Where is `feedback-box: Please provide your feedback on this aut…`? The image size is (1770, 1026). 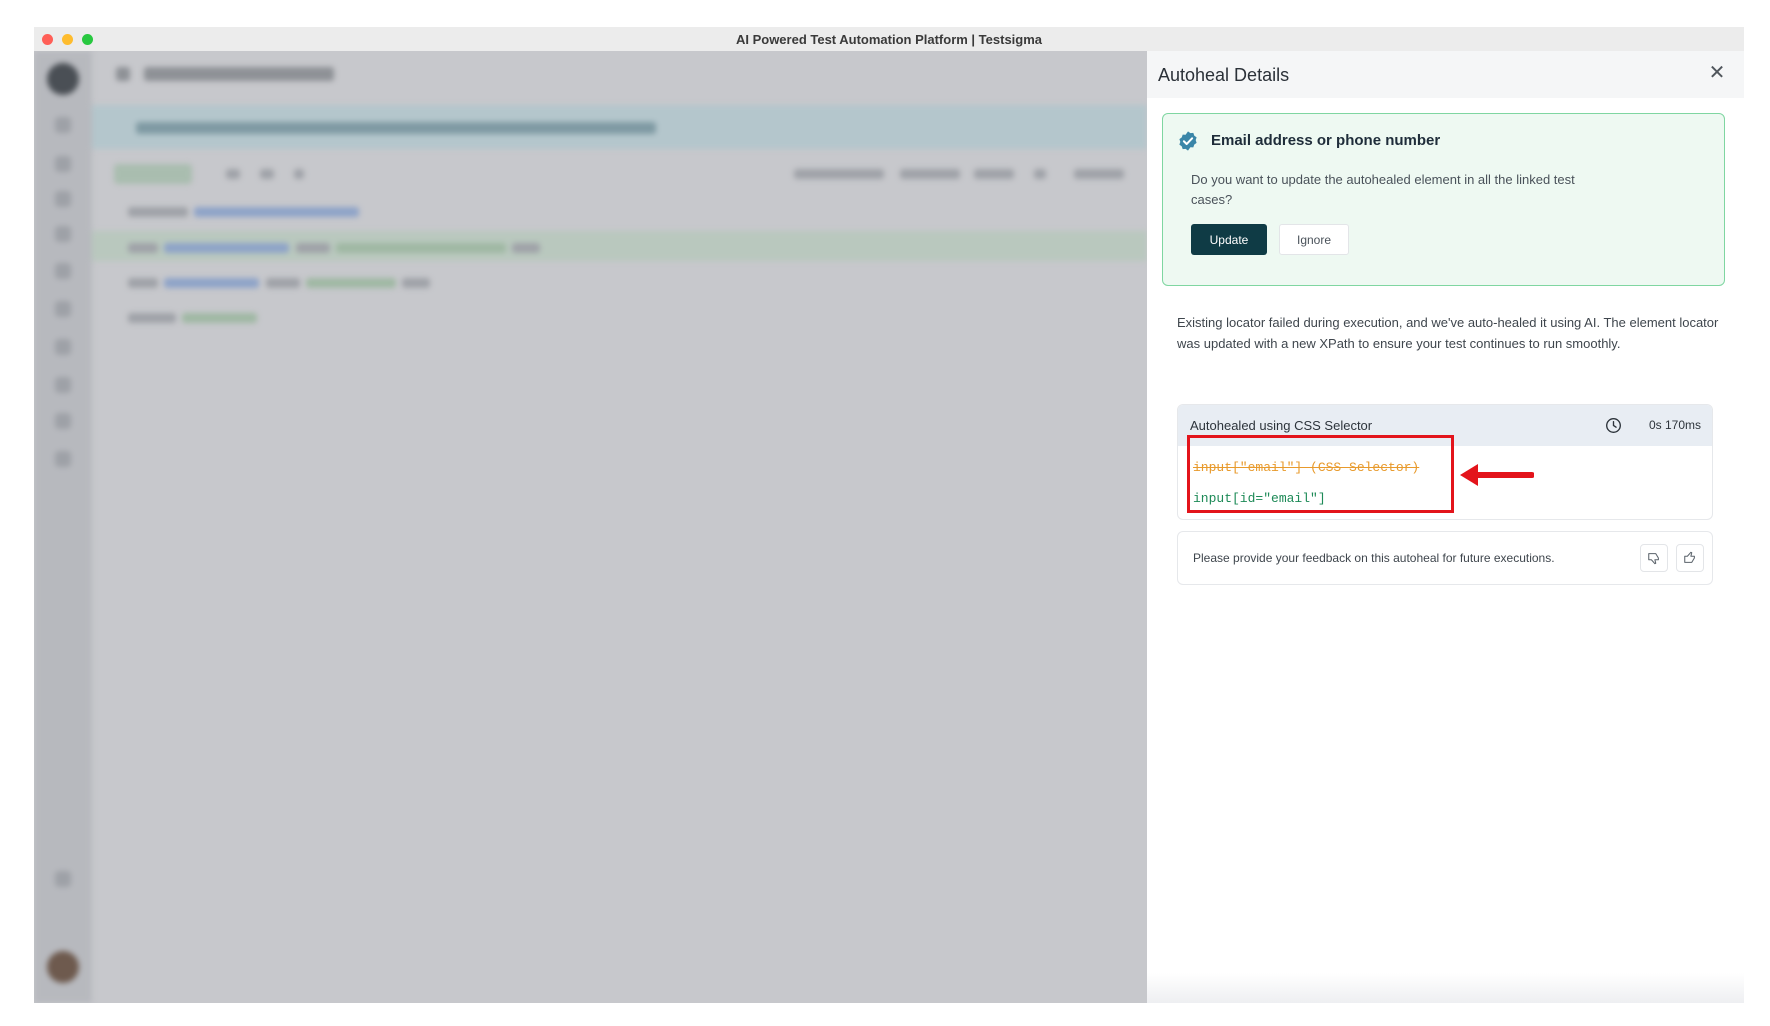 feedback-box: Please provide your feedback on this aut… is located at coordinates (1445, 558).